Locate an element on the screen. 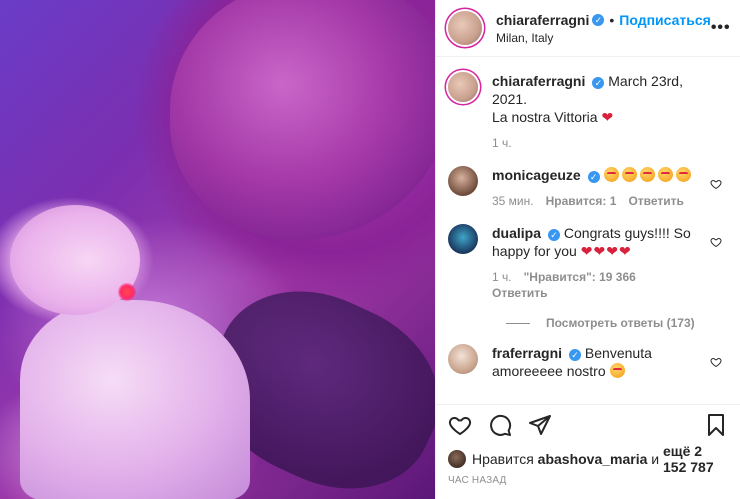 The image size is (740, 499). likes-line: Нравится abashova_maria и ещё 2 152 787 is located at coordinates (588, 459).